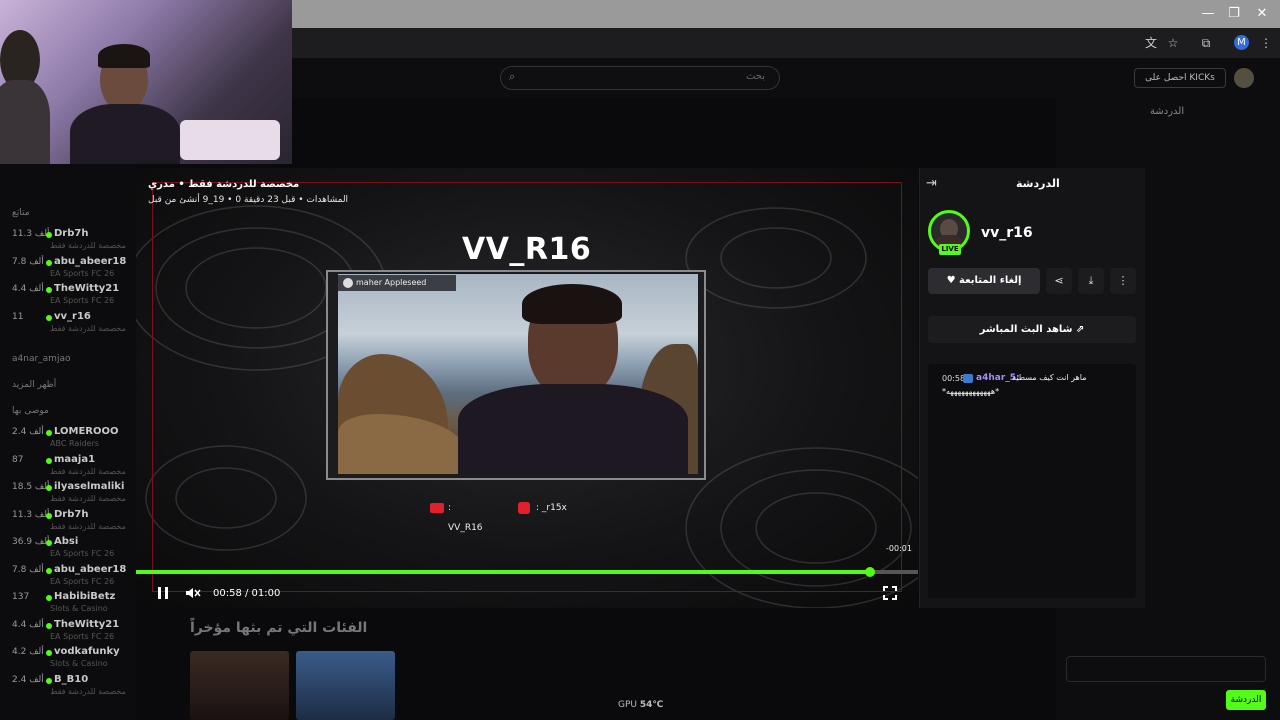 This screenshot has height=720, width=1280. I want to click on sidebar-channel-recommended: 11.3 ألف Drb7h مخصصة للدردشة فقط, so click(68, 522).